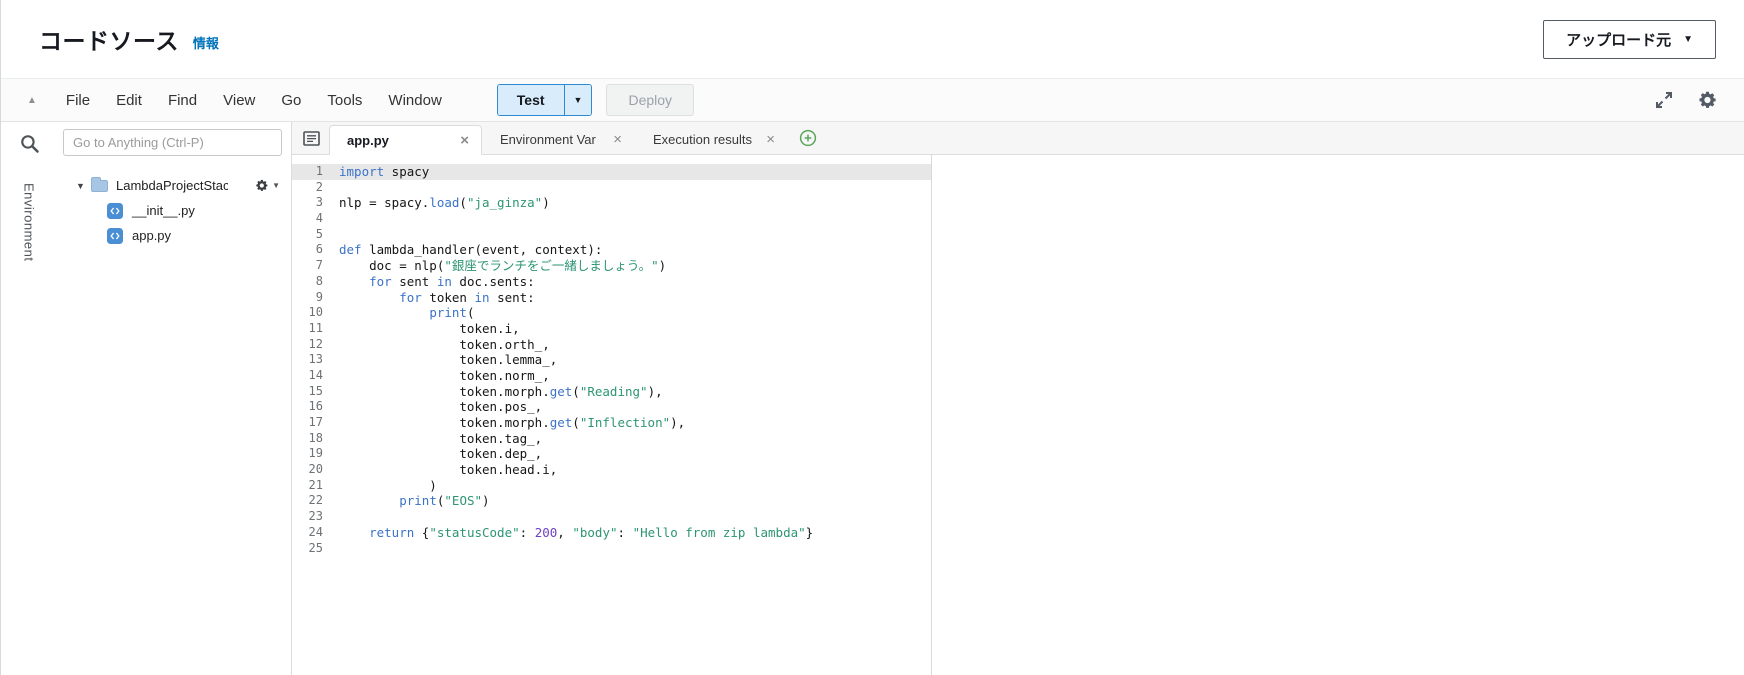 The height and width of the screenshot is (675, 1744). I want to click on line-number: 14, so click(310, 376).